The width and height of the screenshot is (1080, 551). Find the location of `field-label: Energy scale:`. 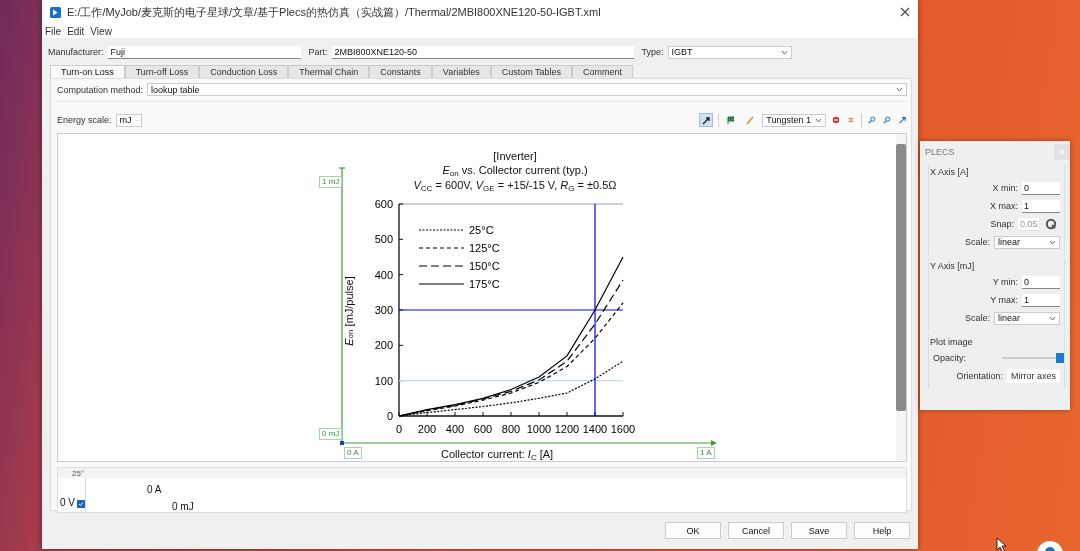

field-label: Energy scale: is located at coordinates (84, 120).